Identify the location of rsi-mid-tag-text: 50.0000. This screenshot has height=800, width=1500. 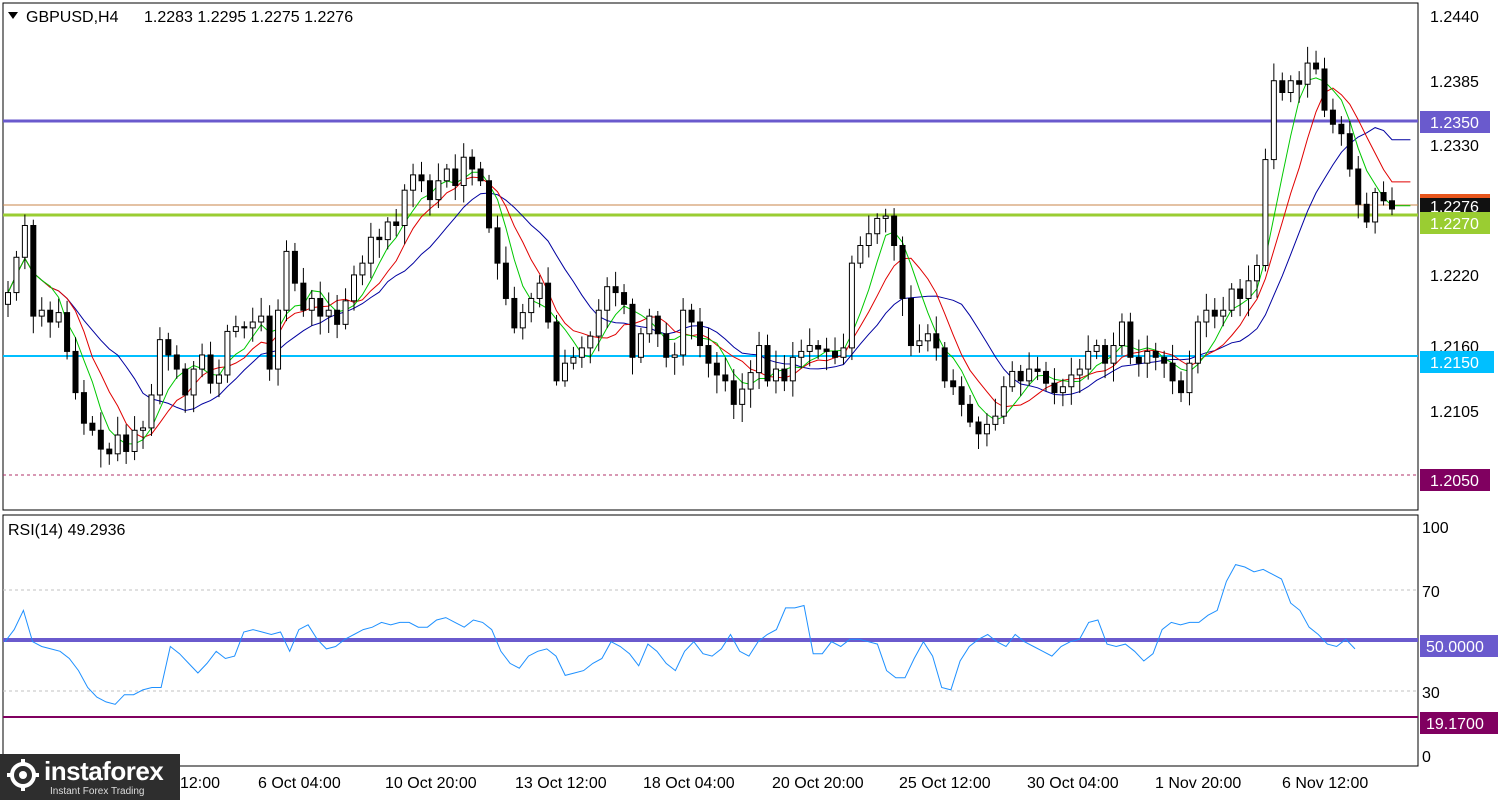
(1455, 647).